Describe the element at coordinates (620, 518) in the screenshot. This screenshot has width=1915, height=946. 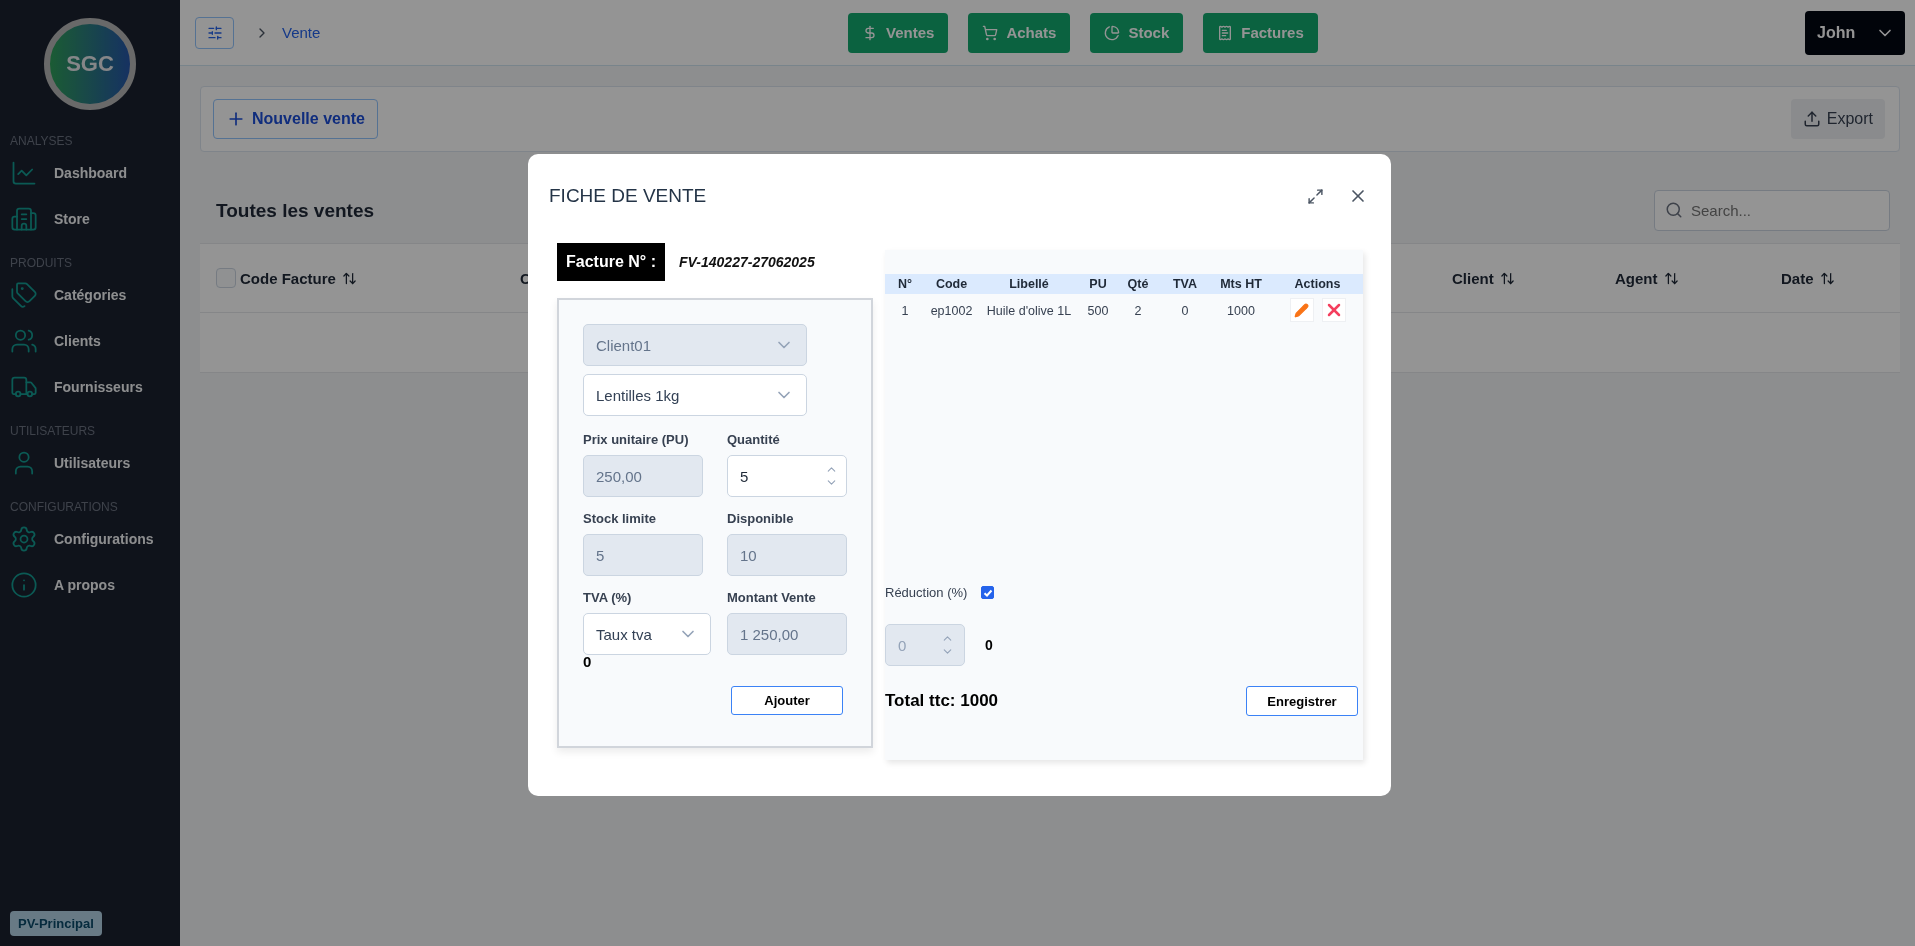
I see `field-label: Stock limite` at that location.